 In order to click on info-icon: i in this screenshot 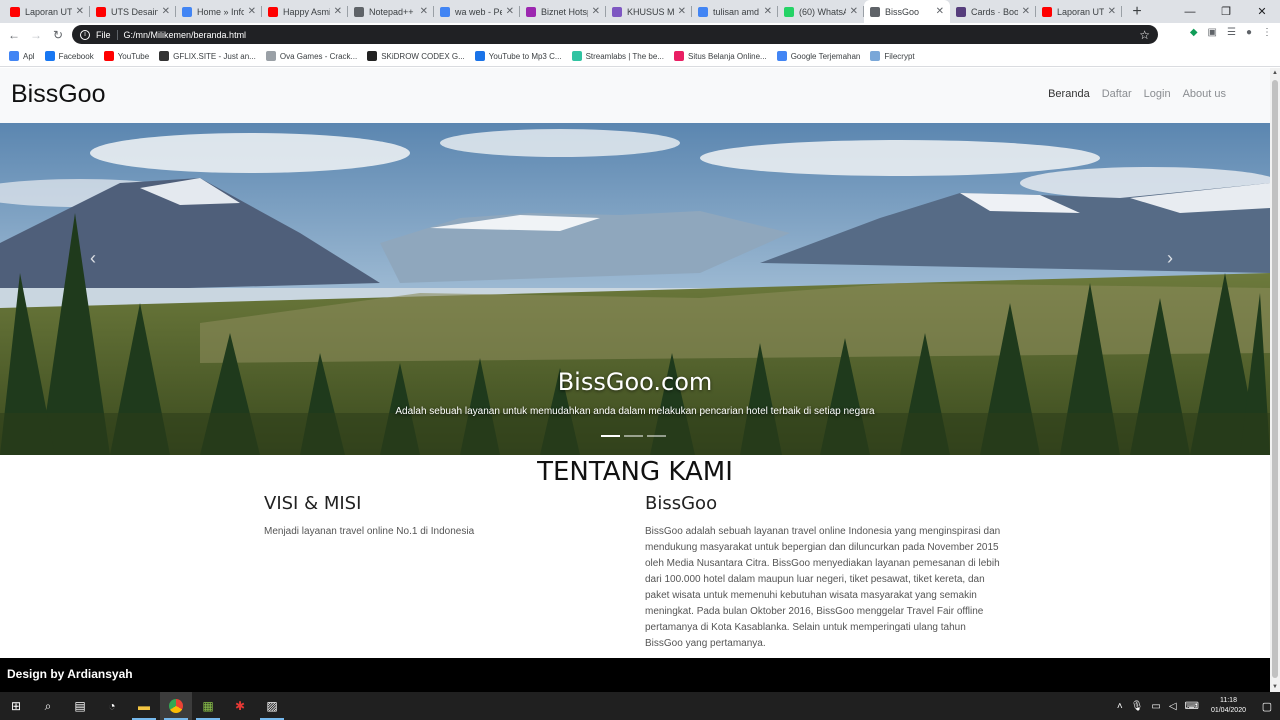, I will do `click(85, 34)`.